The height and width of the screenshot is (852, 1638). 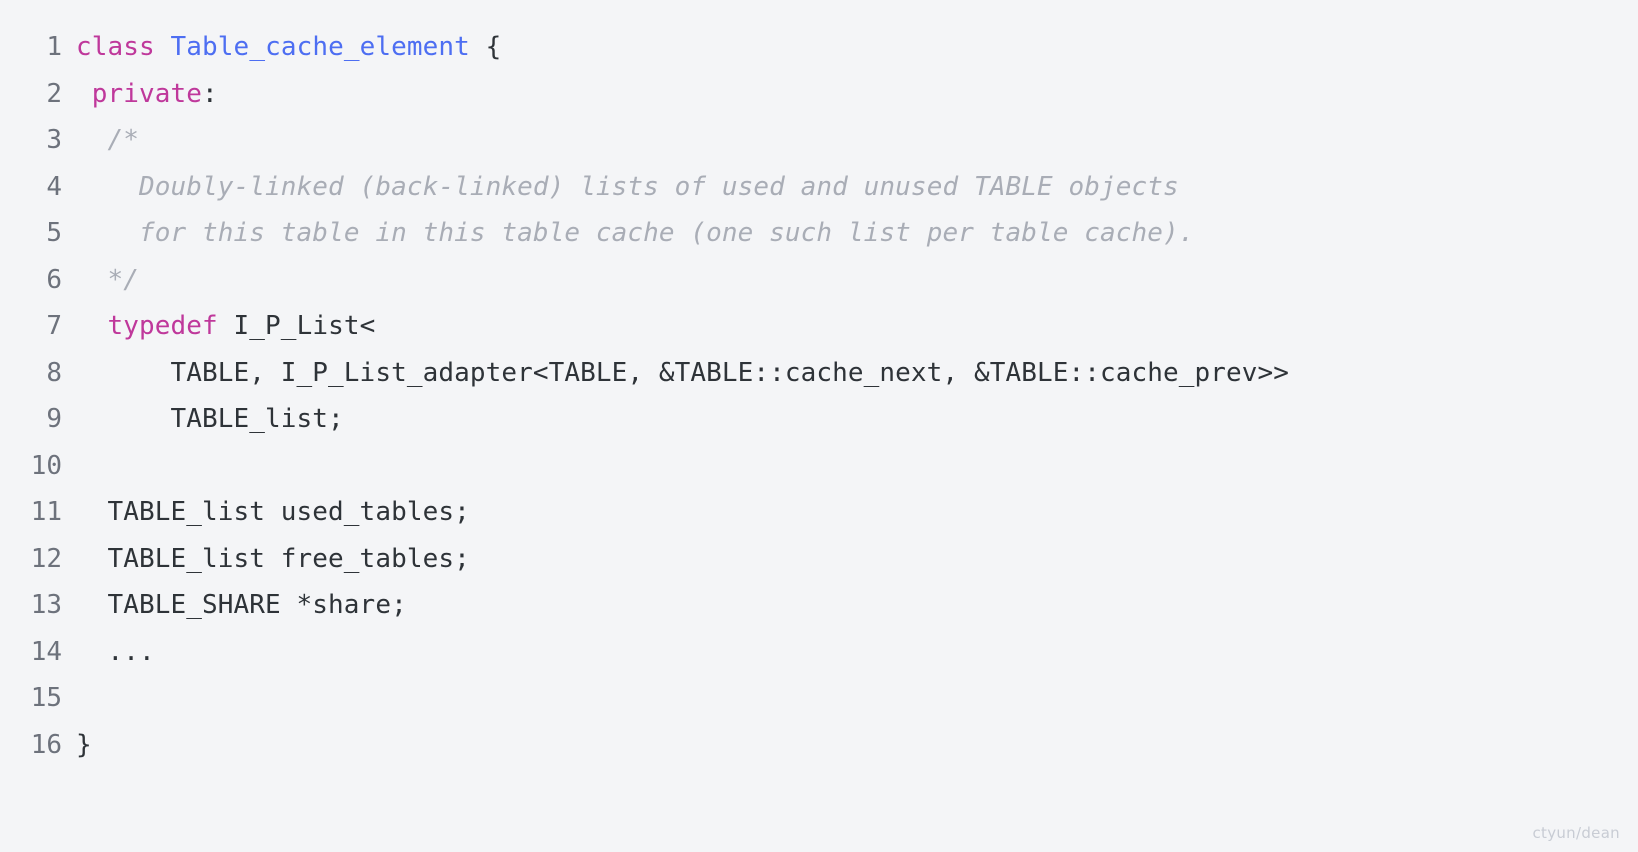 I want to click on token-plain: TABLE_list used_tables;, so click(x=273, y=512).